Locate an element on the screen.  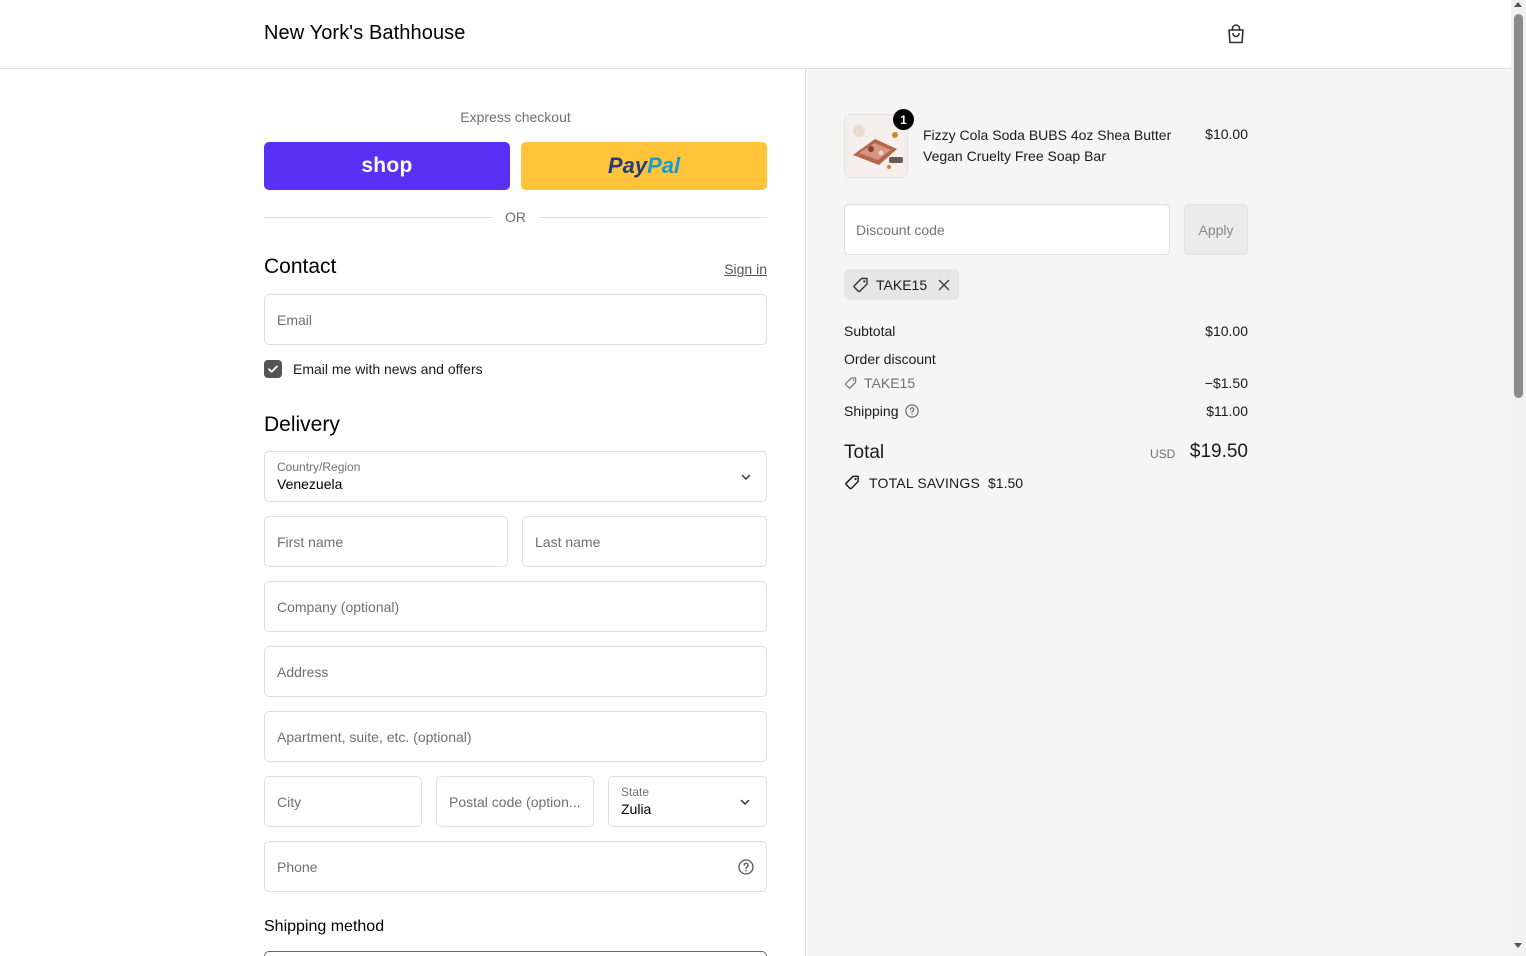
discount-code-field is located at coordinates (1007, 229).